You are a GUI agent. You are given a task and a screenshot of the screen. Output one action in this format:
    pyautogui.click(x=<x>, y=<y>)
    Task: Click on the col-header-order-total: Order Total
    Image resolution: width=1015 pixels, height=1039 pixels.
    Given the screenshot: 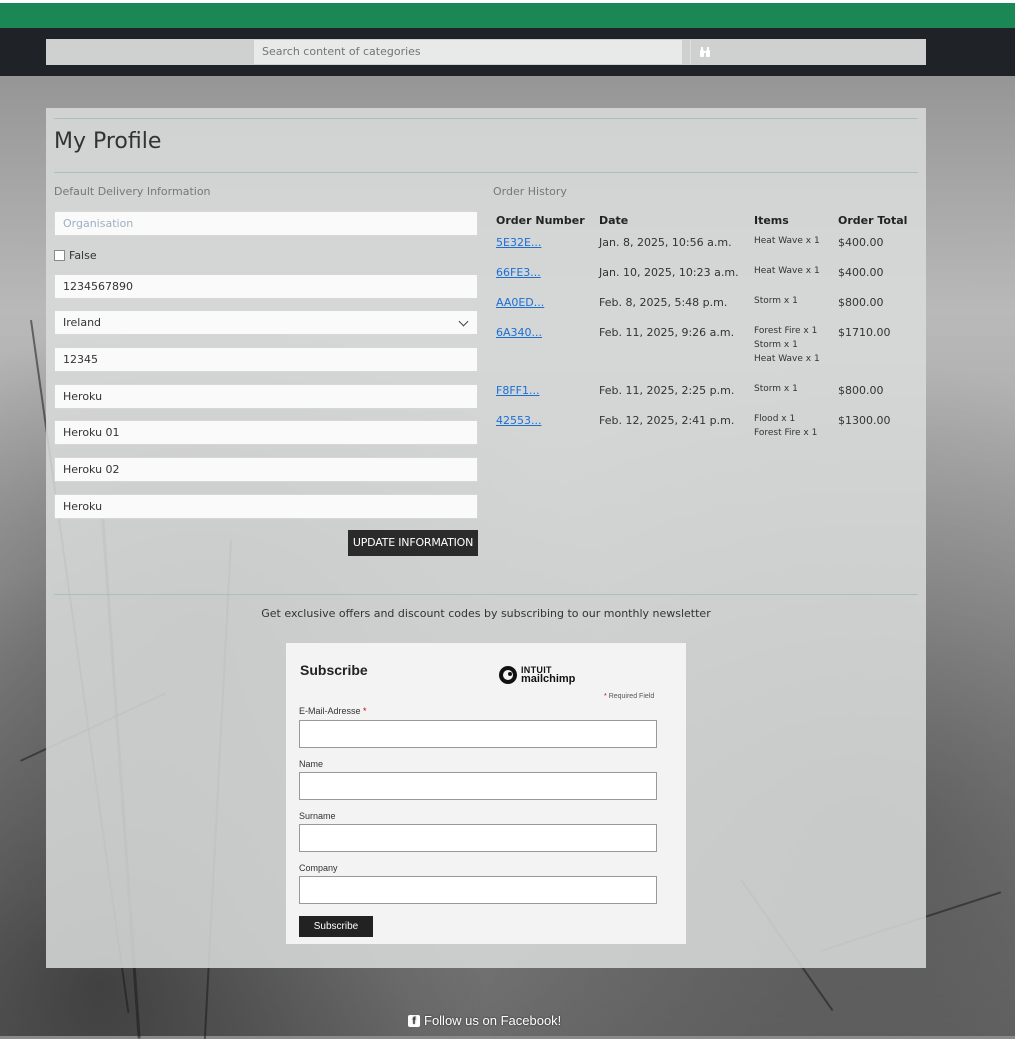 What is the action you would take?
    pyautogui.click(x=873, y=220)
    